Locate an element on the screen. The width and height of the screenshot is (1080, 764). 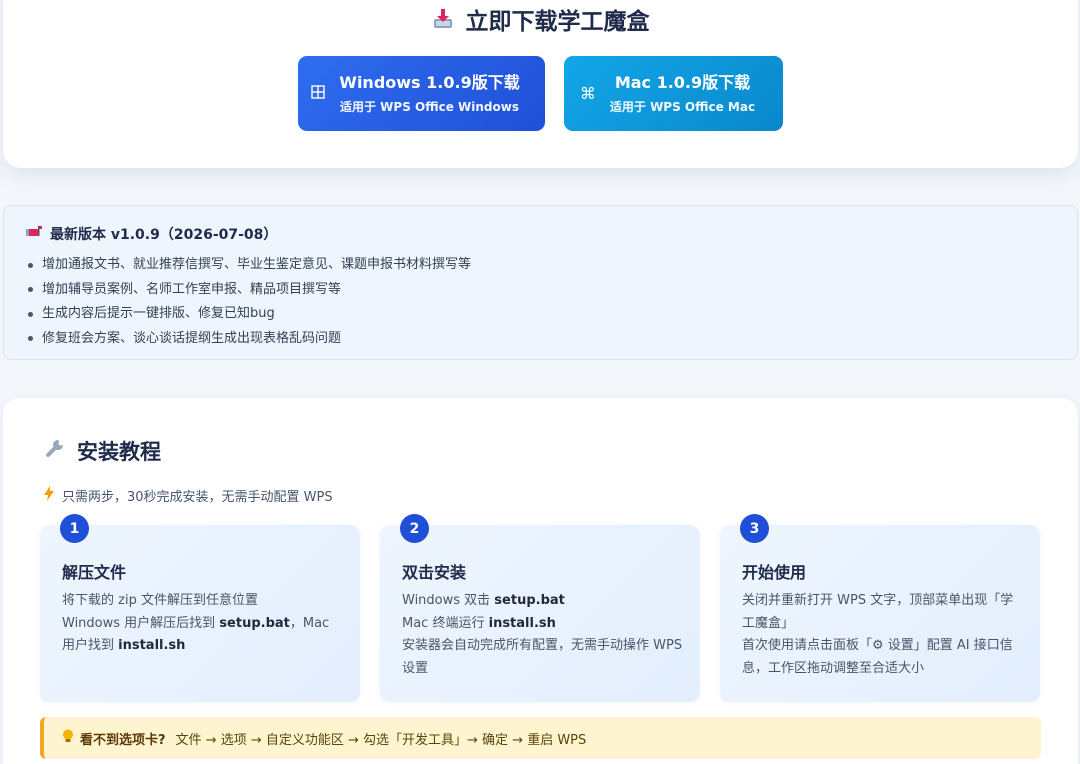
tutorial-title-text: 安装教程 is located at coordinates (119, 452).